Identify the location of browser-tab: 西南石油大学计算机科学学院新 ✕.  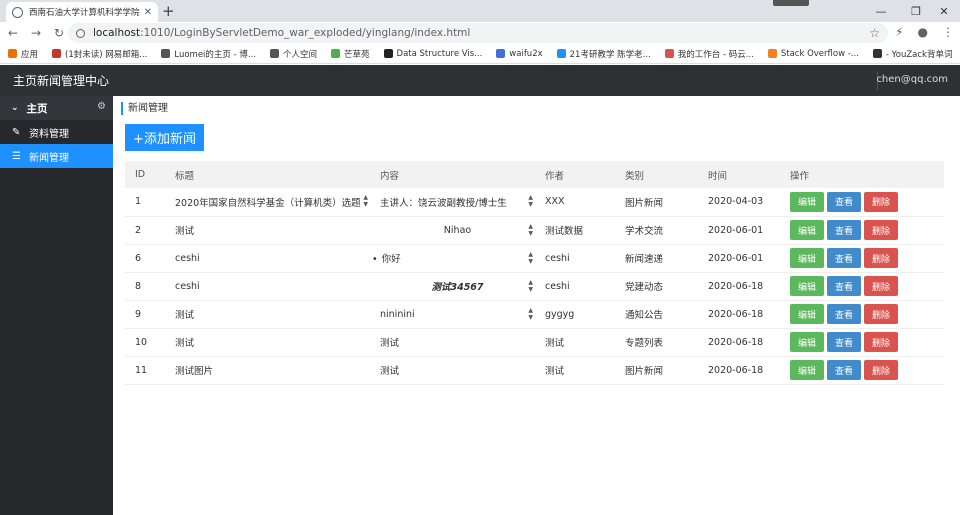
(82, 12).